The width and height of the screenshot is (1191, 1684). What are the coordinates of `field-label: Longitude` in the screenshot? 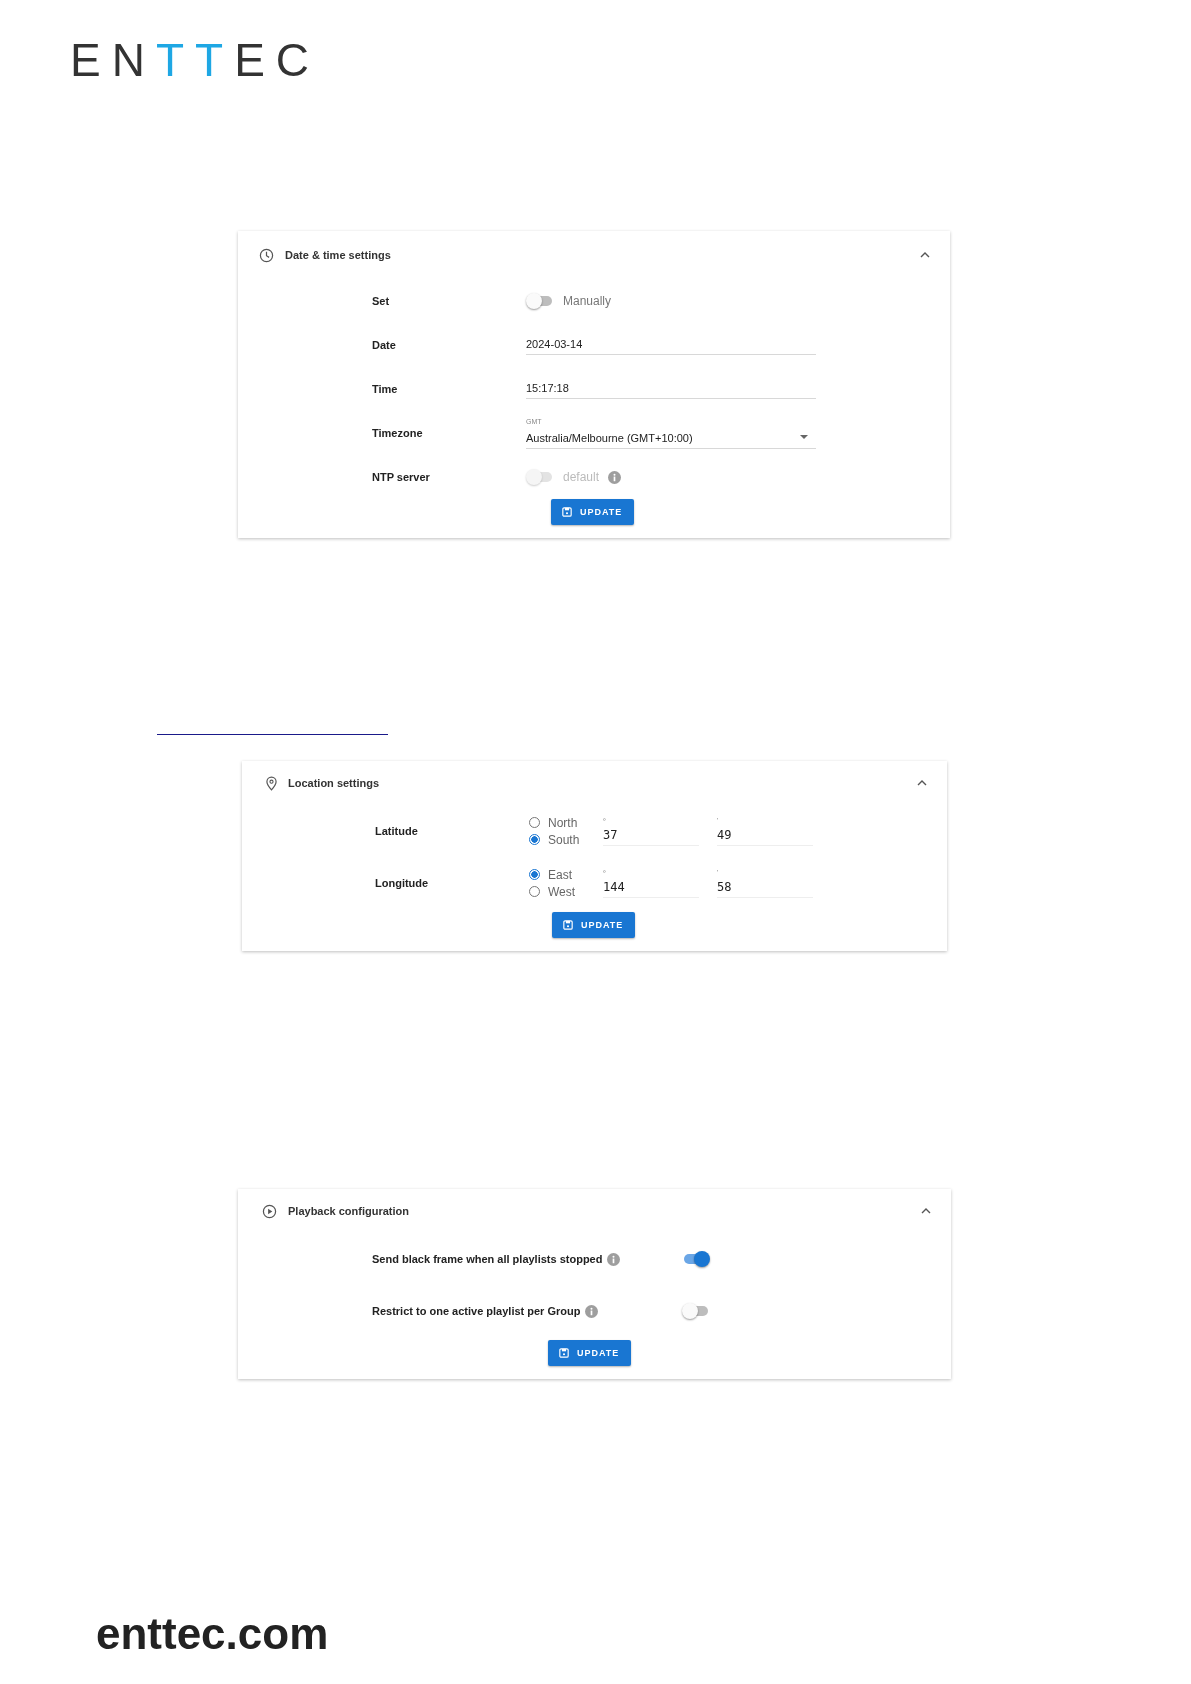 It's located at (402, 883).